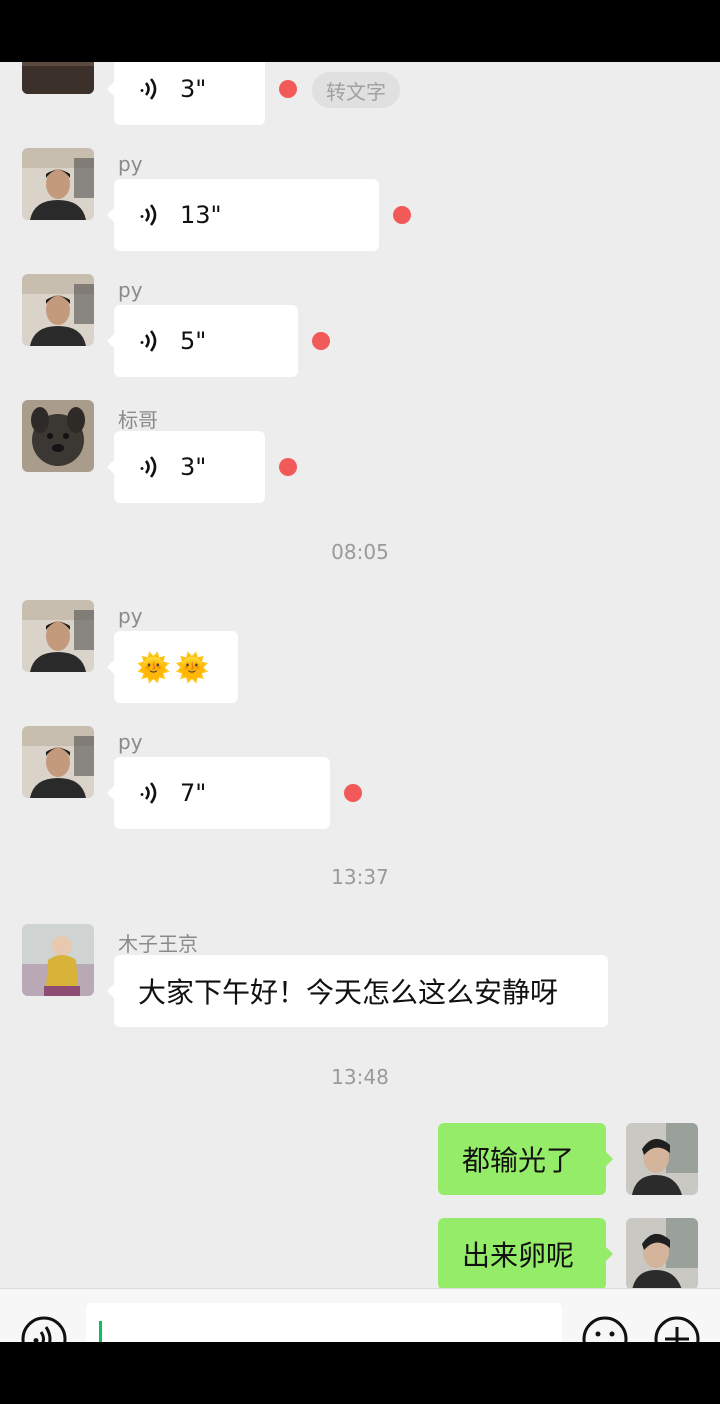 The height and width of the screenshot is (1404, 720). What do you see at coordinates (360, 1373) in the screenshot?
I see `navigation-bar` at bounding box center [360, 1373].